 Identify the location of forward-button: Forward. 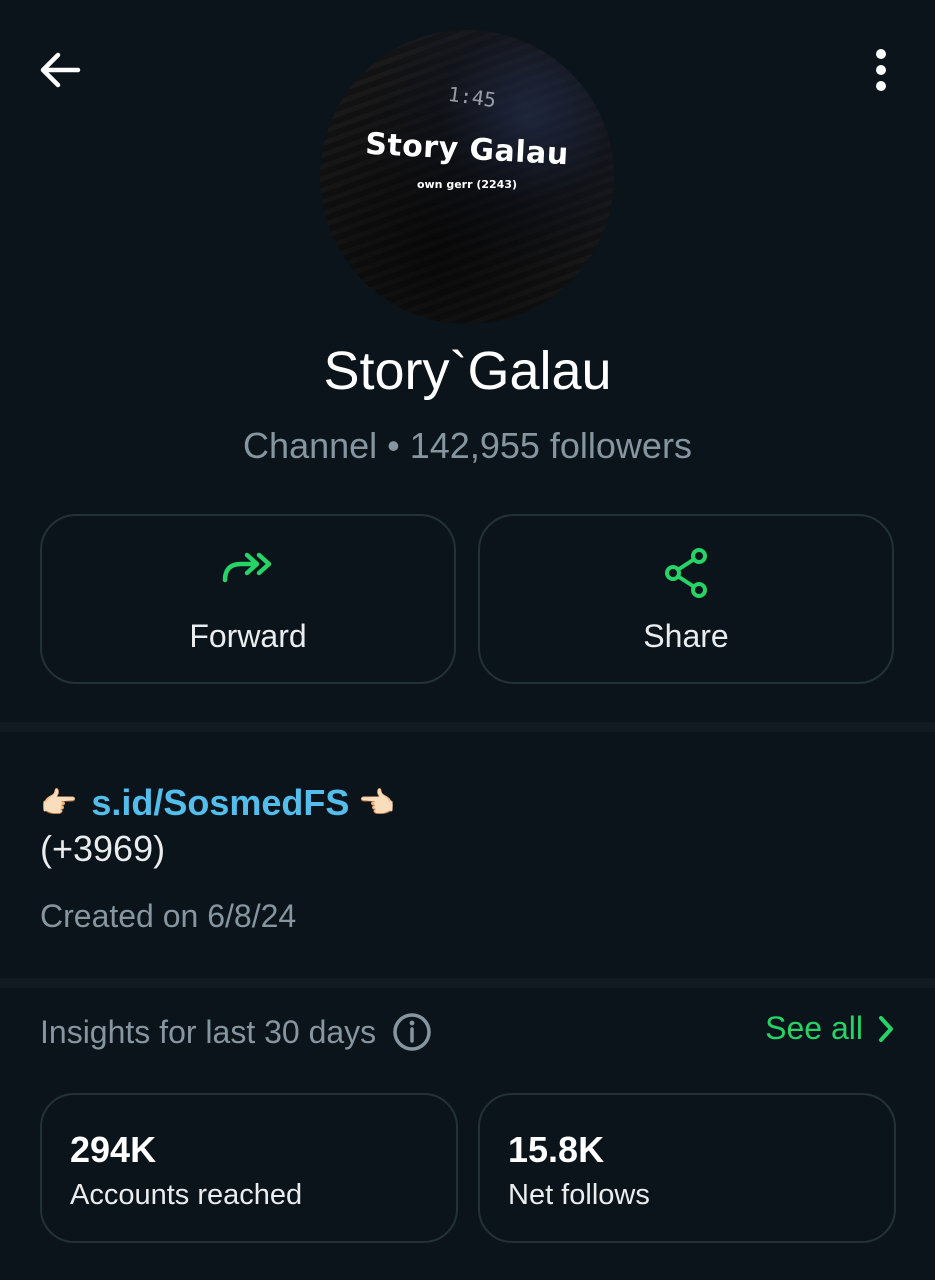
(248, 599).